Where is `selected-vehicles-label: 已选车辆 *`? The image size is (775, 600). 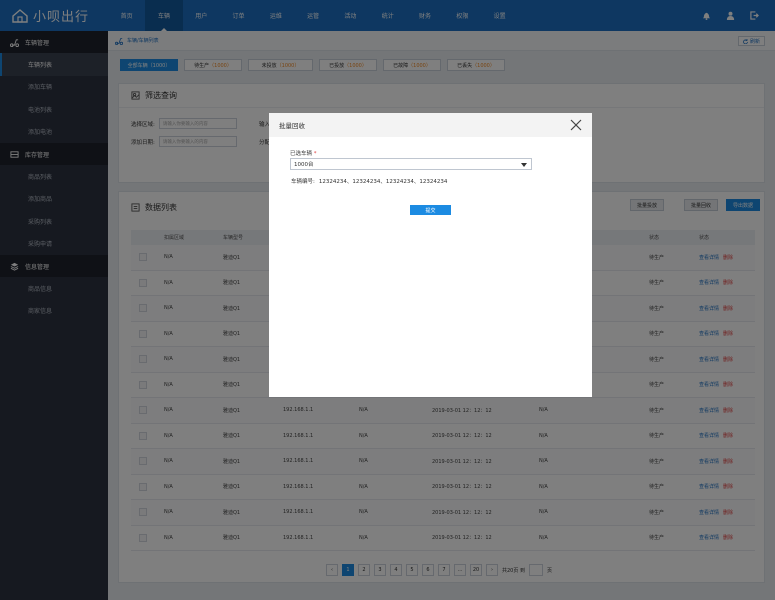 selected-vehicles-label: 已选车辆 * is located at coordinates (303, 154).